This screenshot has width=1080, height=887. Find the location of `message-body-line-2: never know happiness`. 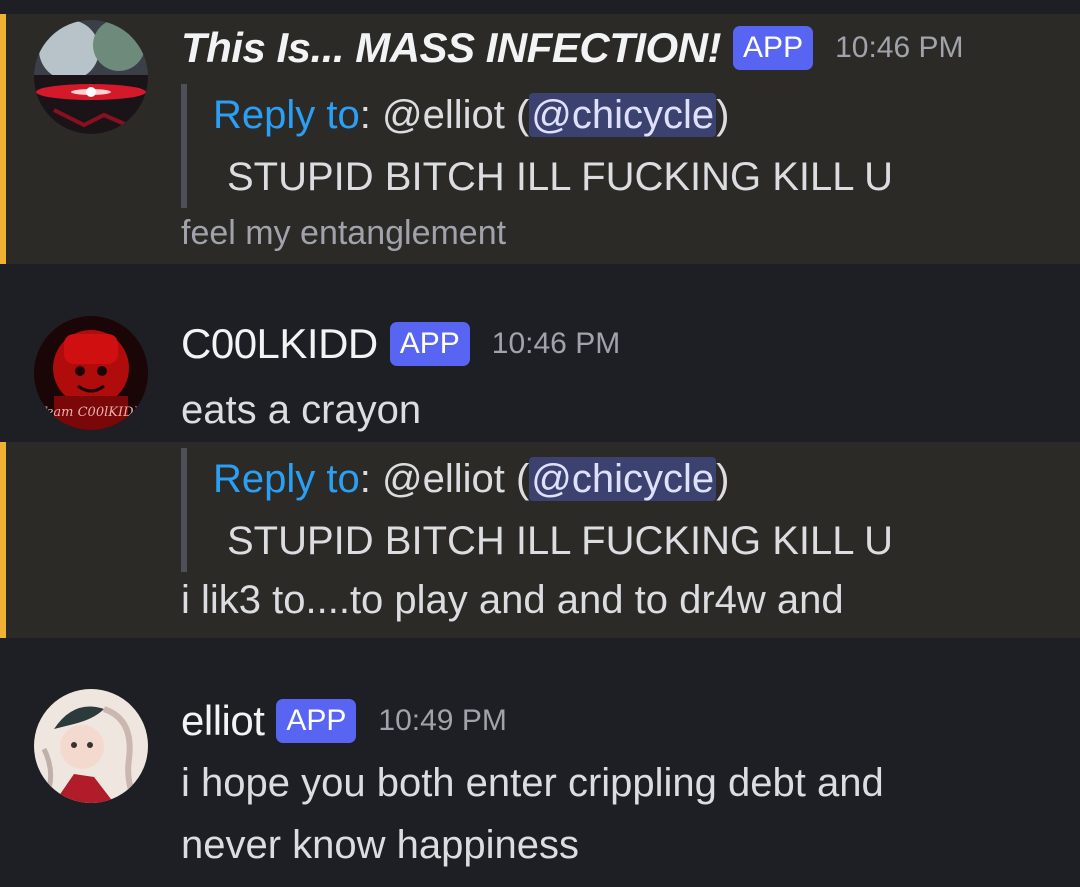

message-body-line-2: never know happiness is located at coordinates (380, 845).